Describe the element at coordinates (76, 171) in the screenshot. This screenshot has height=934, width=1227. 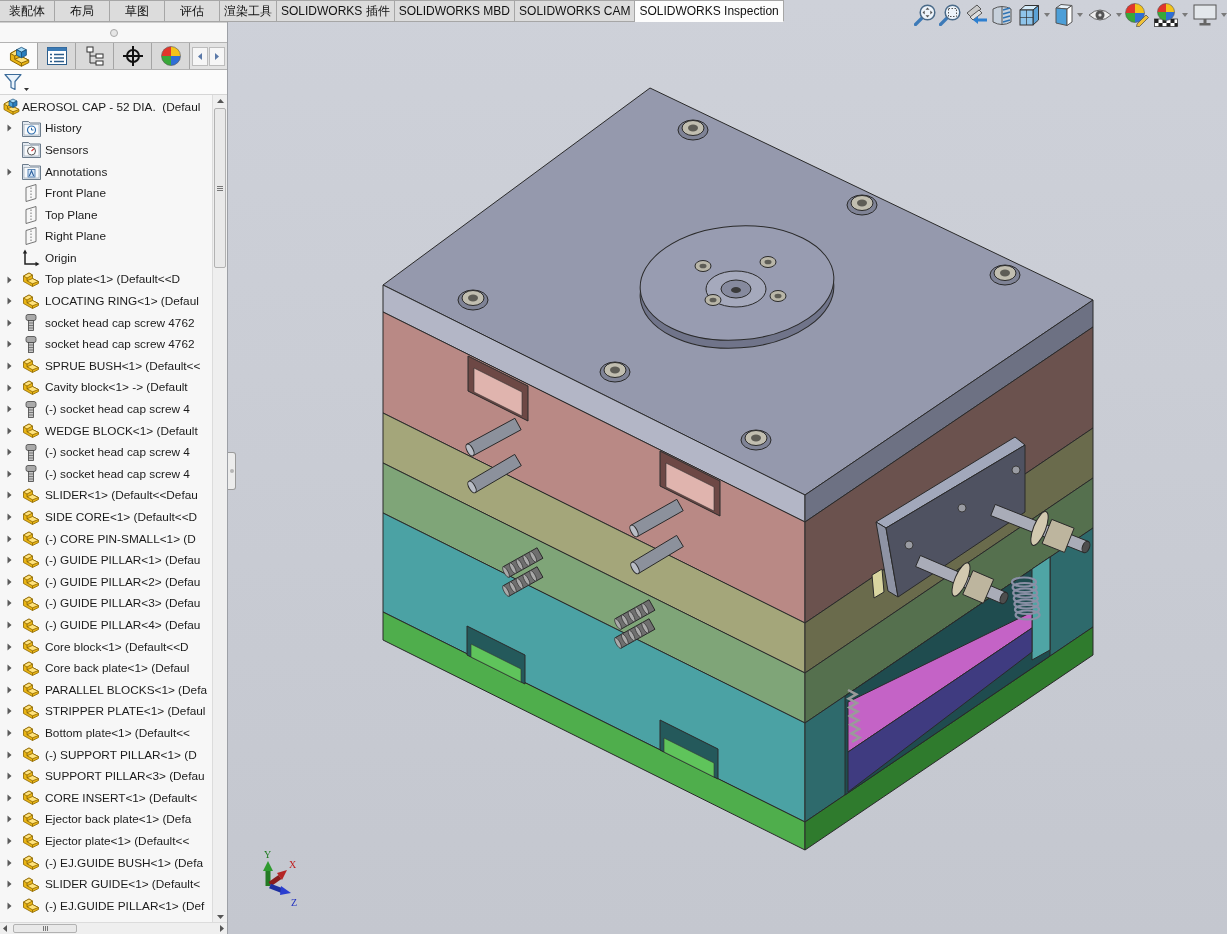
I see `tree-item: Annotations` at that location.